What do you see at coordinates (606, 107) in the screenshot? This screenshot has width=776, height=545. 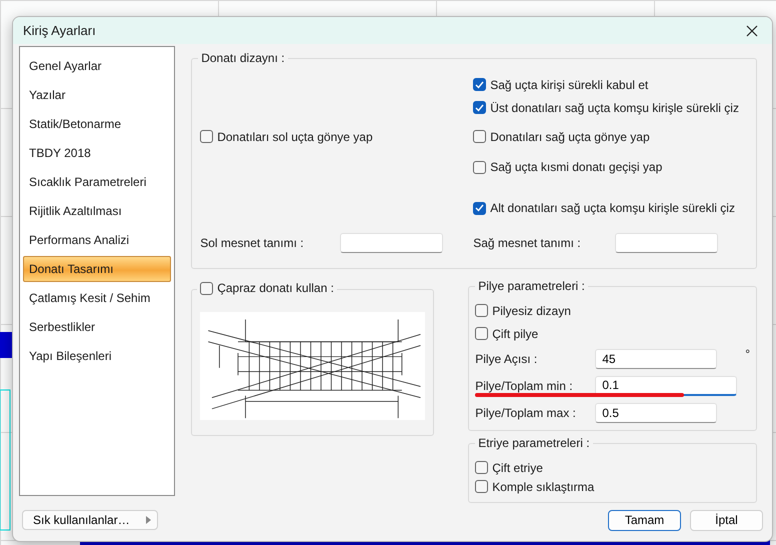 I see `checkbox: Üst donatıları sağ uçta komşu kirişle sürekli çiz` at bounding box center [606, 107].